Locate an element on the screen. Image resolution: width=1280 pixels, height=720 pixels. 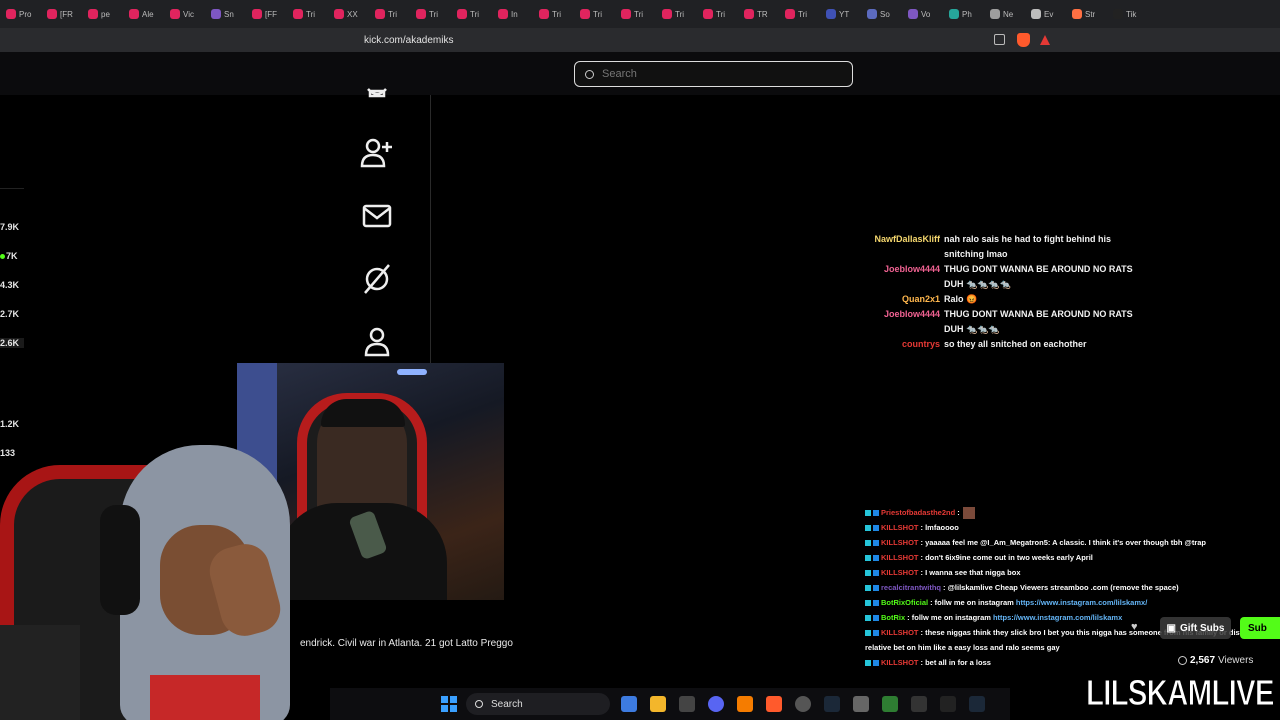
tab-label: In is located at coordinates (514, 14).